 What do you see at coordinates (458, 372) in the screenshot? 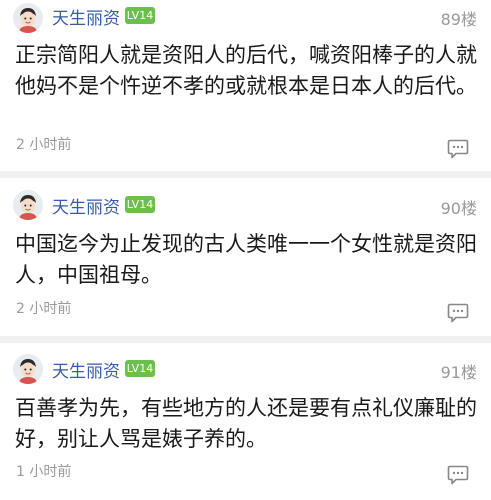
I see `floor-number: 91楼` at bounding box center [458, 372].